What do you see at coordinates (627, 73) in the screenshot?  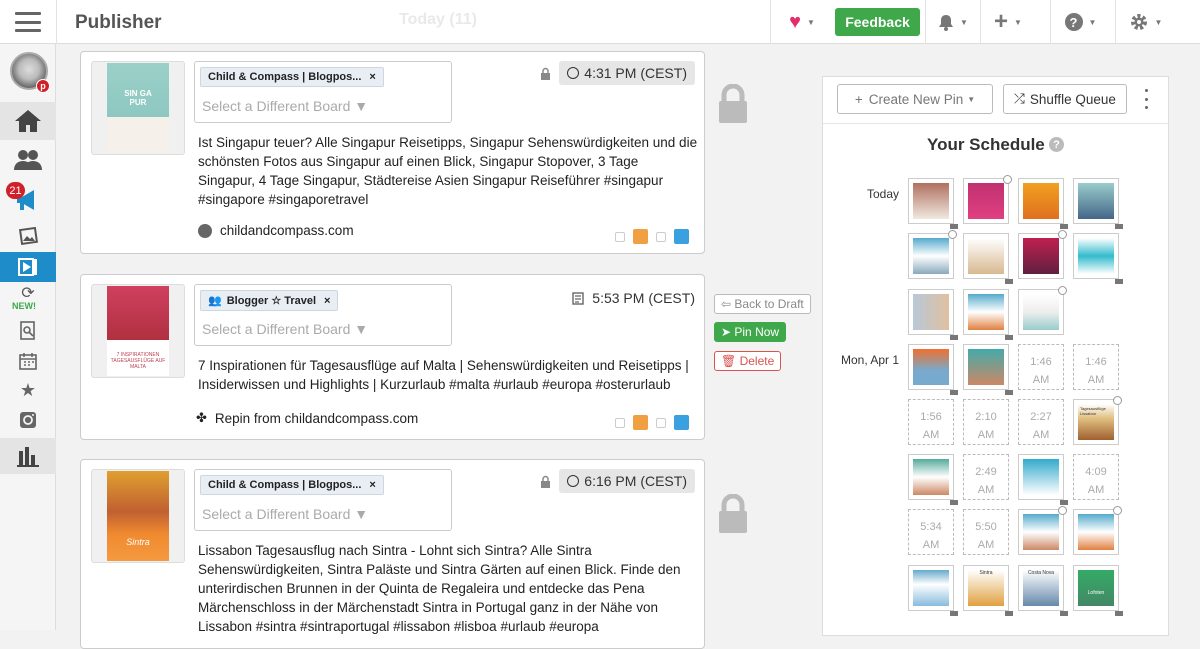 I see `time-picker: 4:31 PM (CEST)` at bounding box center [627, 73].